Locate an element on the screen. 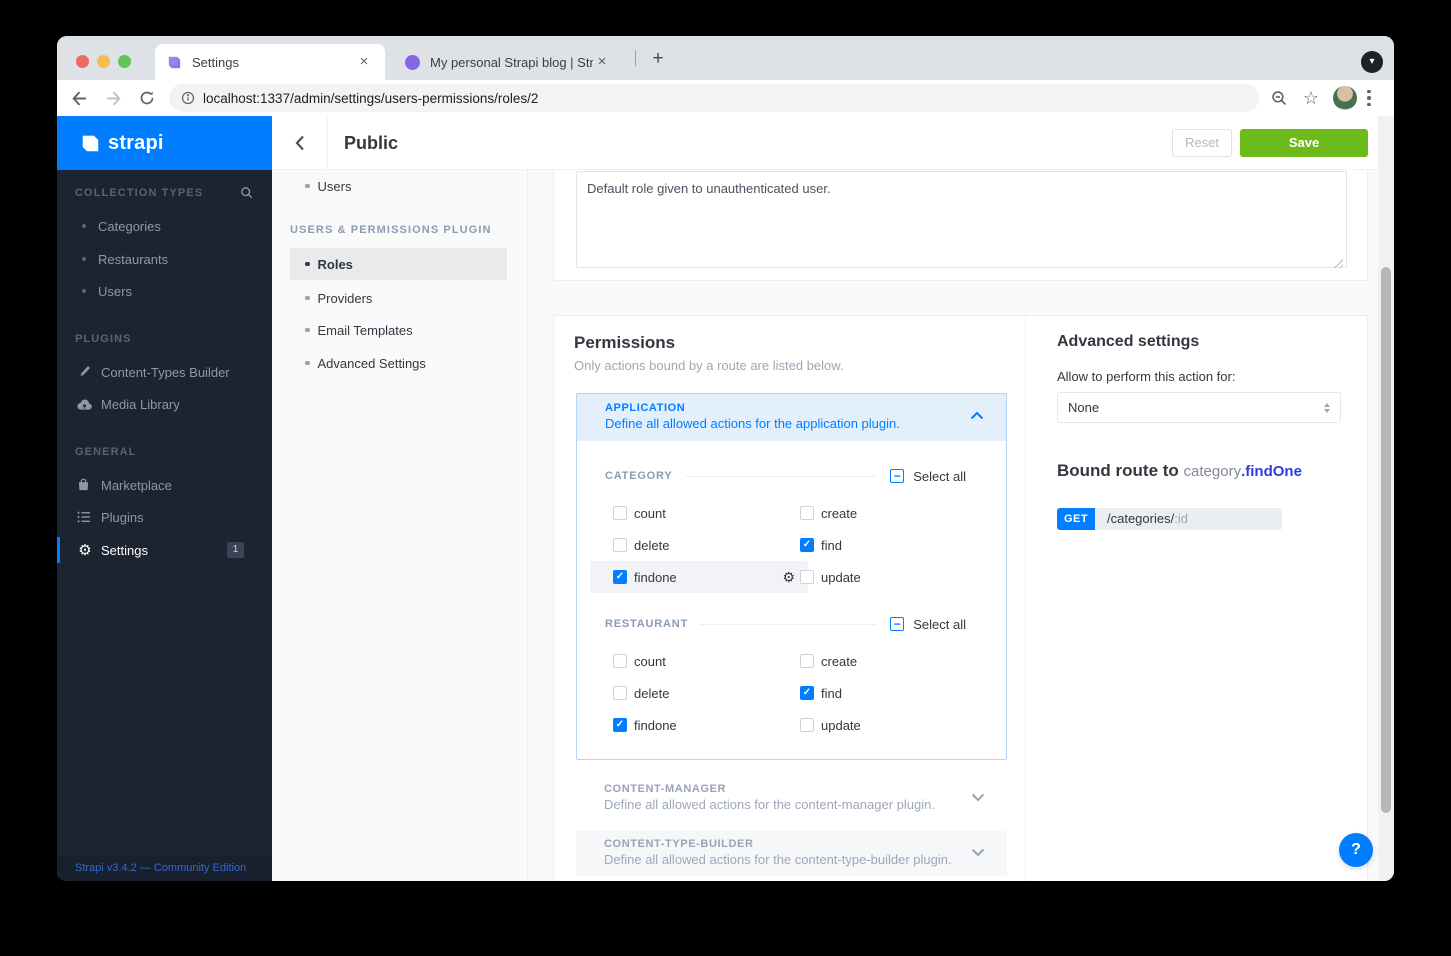 The image size is (1451, 956). subnav-item-providers: Providers is located at coordinates (399, 298).